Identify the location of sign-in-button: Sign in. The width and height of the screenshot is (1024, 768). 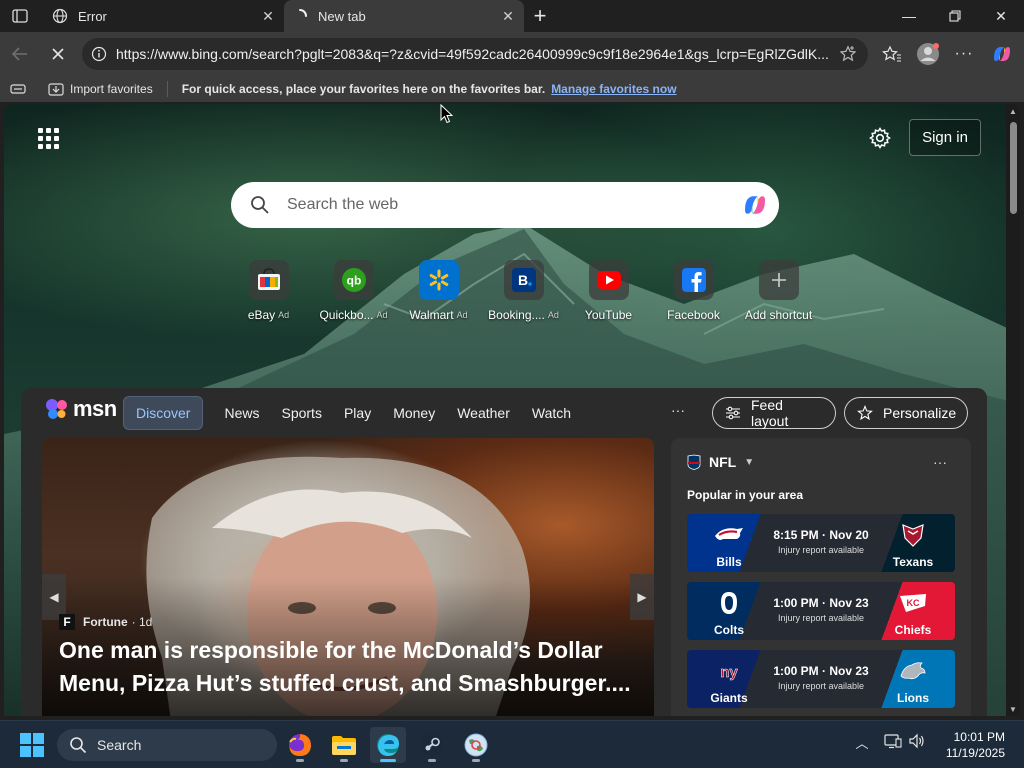
(945, 137).